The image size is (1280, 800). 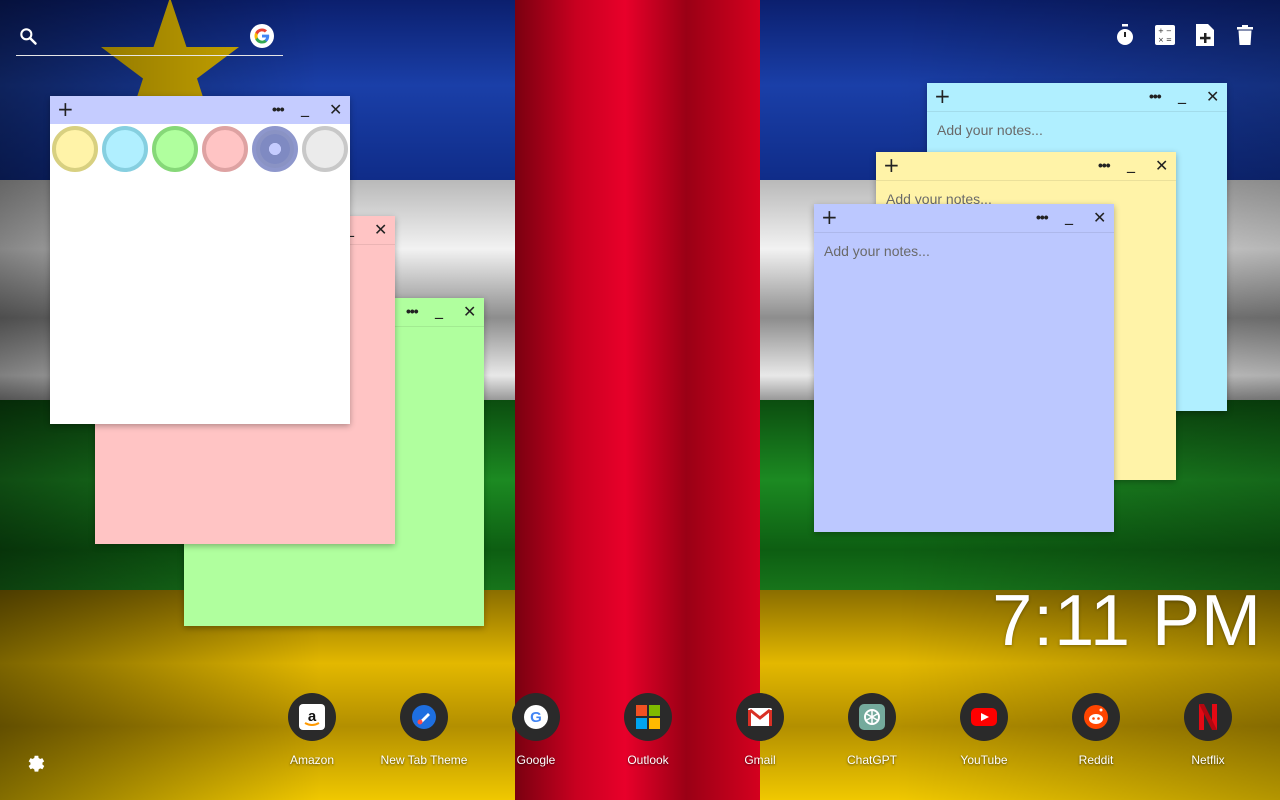 I want to click on shortcut-amazon: a Amazon, so click(x=312, y=730).